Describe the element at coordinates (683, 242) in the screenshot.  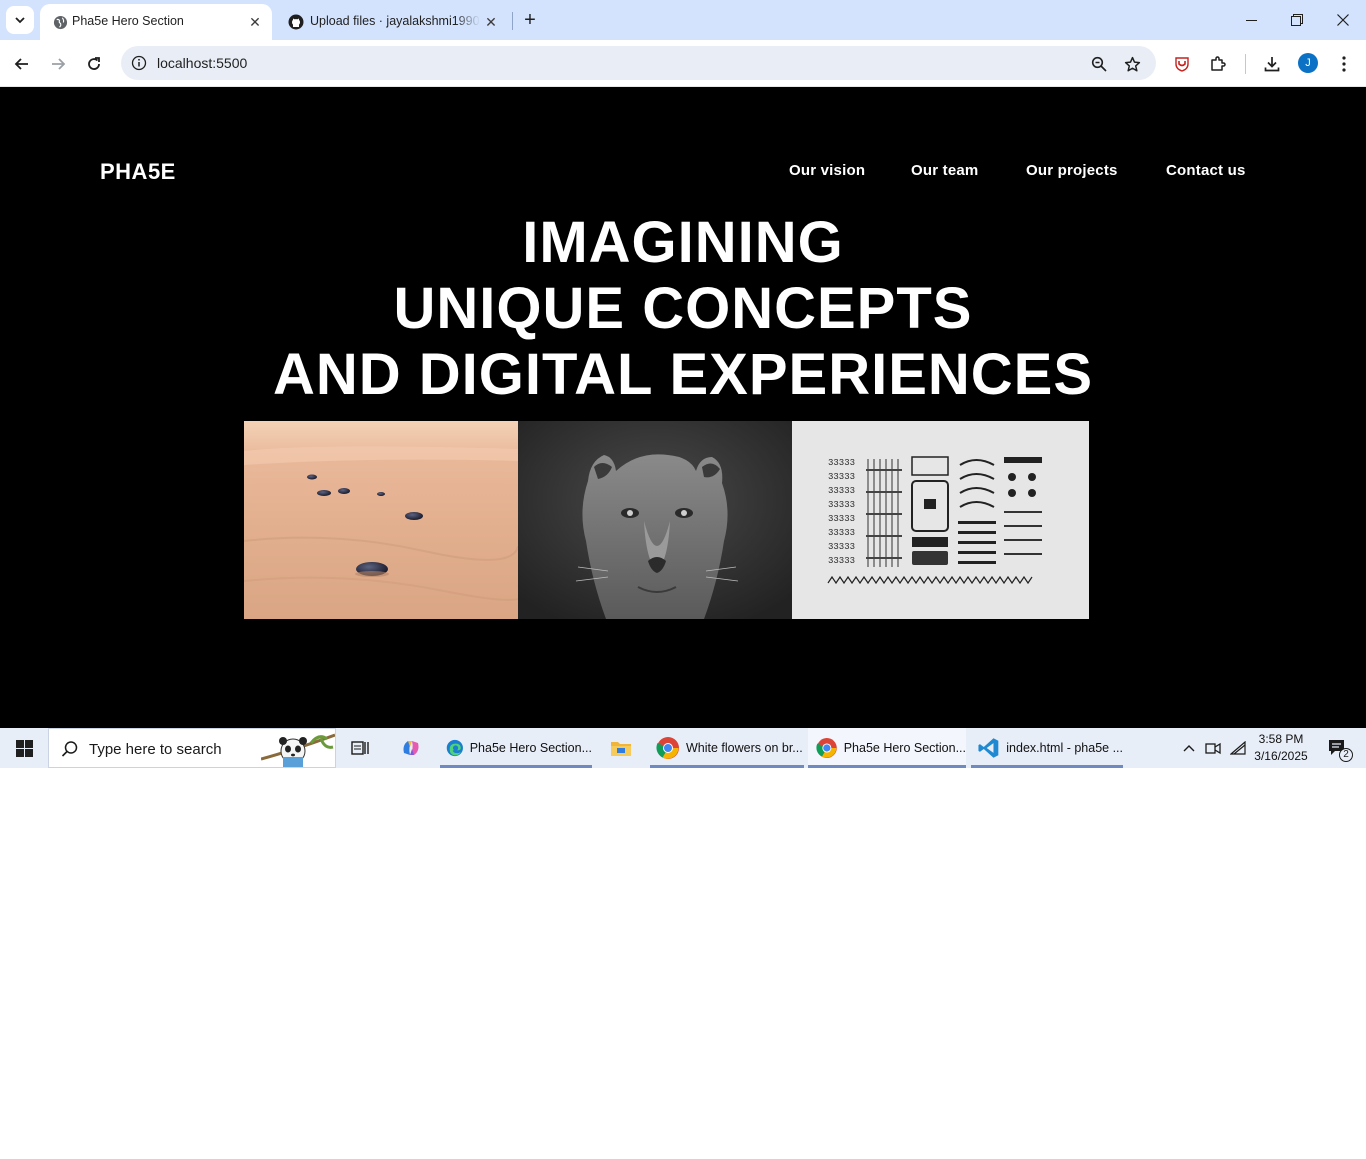
I see `hero-heading-line-1: IMAGINING` at that location.